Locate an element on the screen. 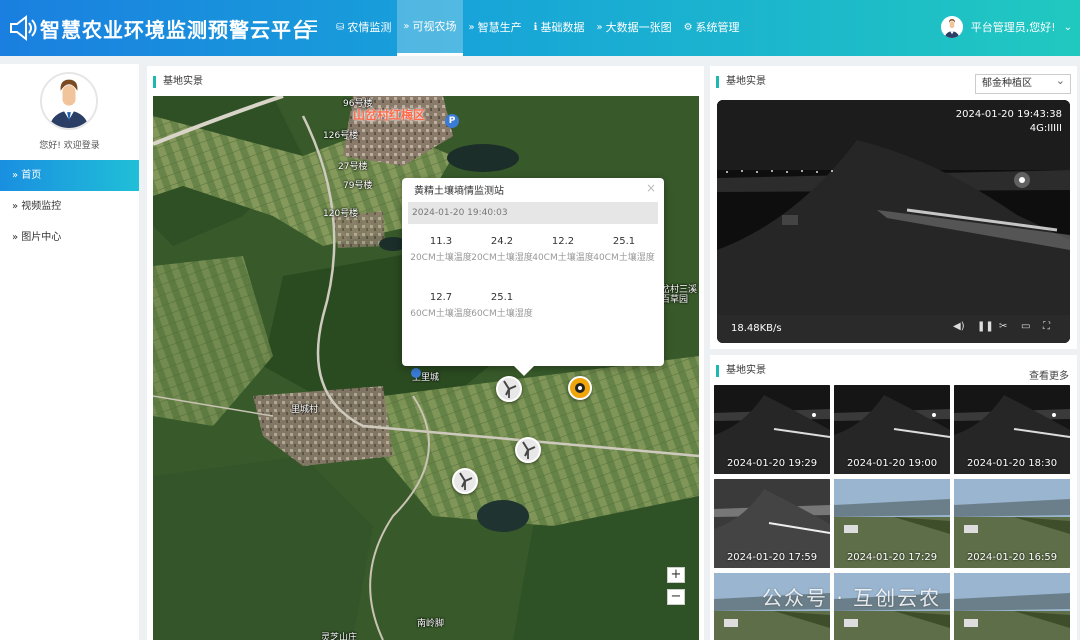 Image resolution: width=1080 pixels, height=640 pixels. map-panel-title: 基地实景 is located at coordinates (178, 82).